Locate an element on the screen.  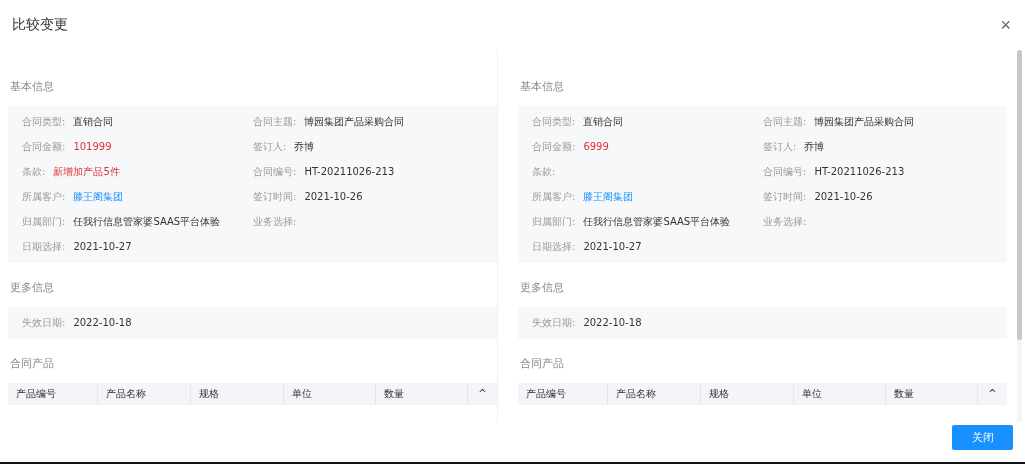
close-button: × is located at coordinates (1005, 25).